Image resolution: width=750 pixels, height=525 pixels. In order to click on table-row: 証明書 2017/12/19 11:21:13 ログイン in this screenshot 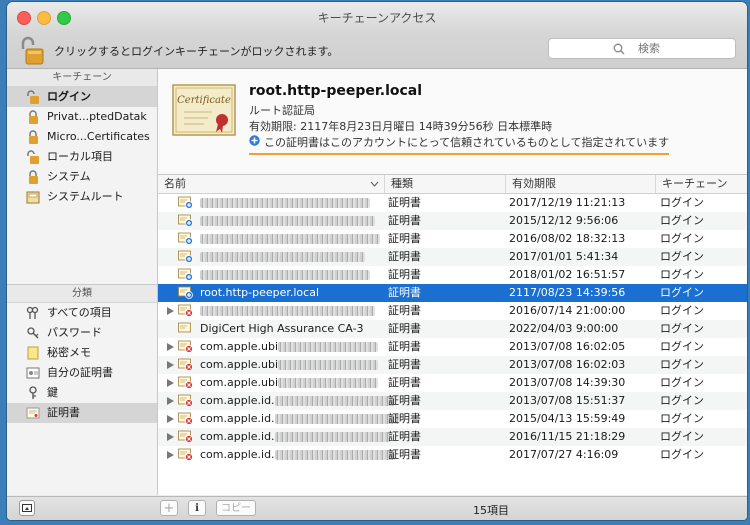, I will do `click(452, 203)`.